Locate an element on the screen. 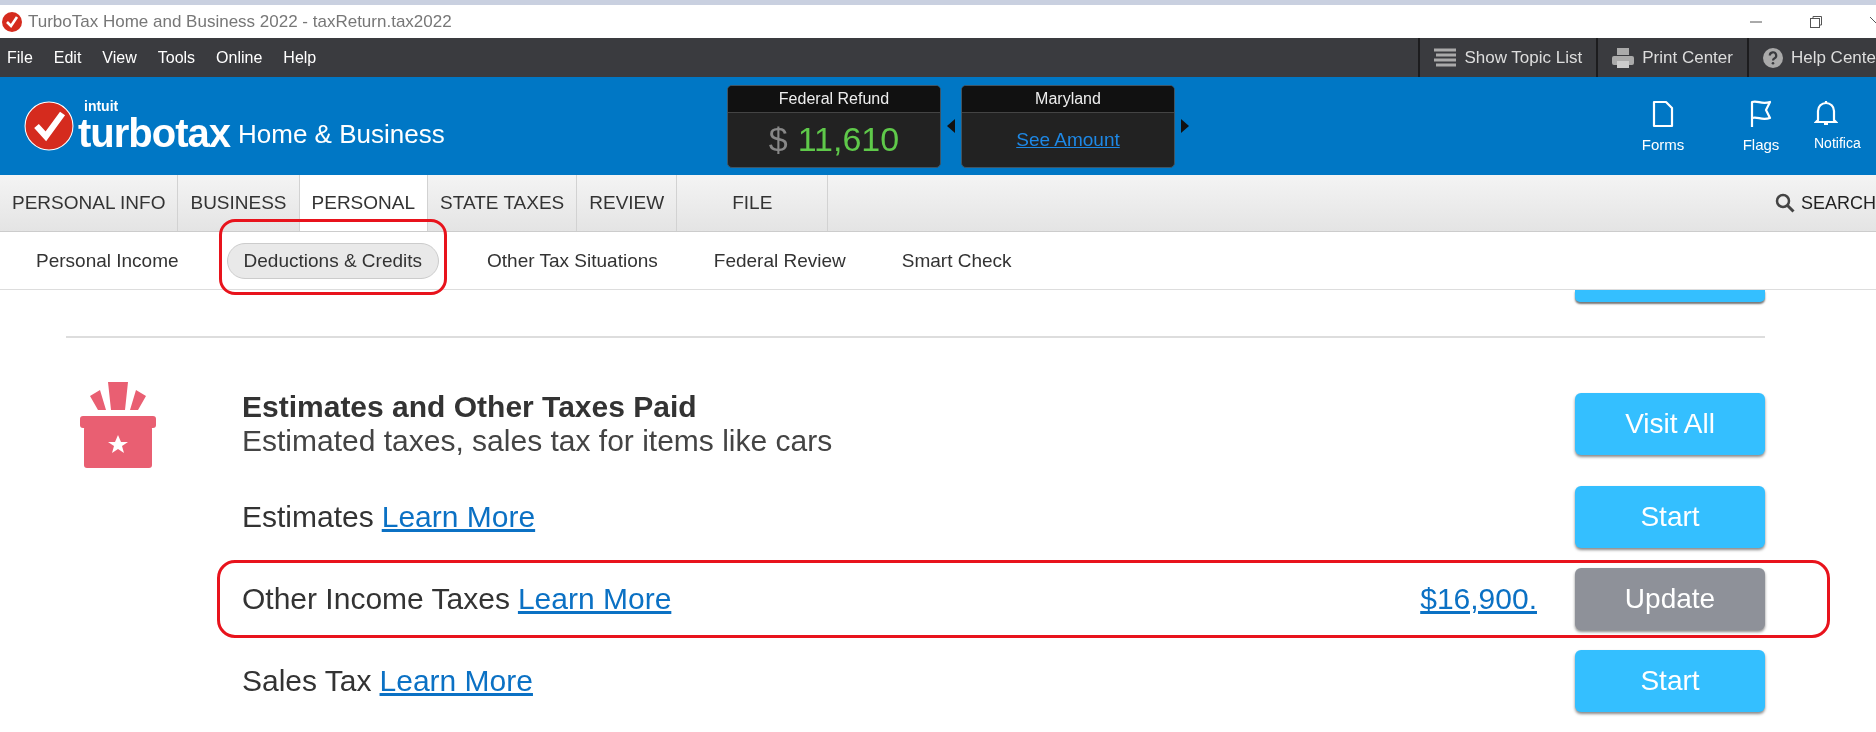  menu-item: File is located at coordinates (20, 57).